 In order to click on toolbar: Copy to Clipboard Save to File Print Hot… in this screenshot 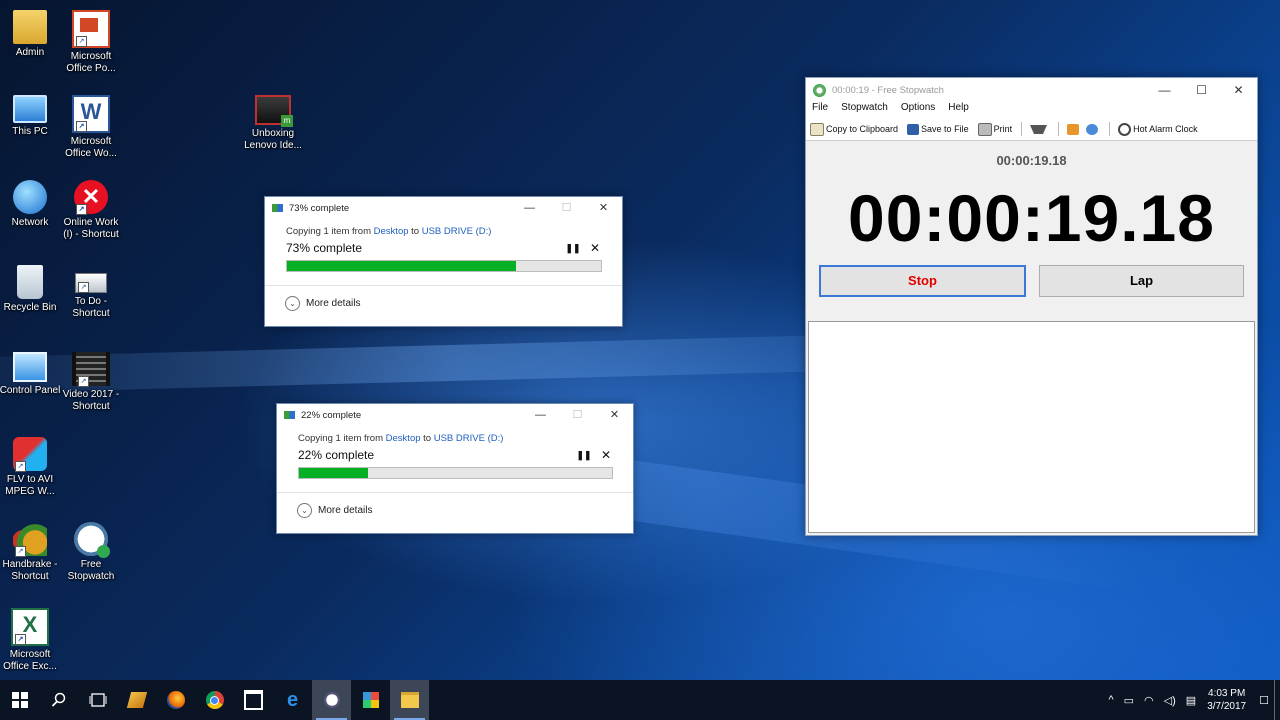, I will do `click(1031, 129)`.